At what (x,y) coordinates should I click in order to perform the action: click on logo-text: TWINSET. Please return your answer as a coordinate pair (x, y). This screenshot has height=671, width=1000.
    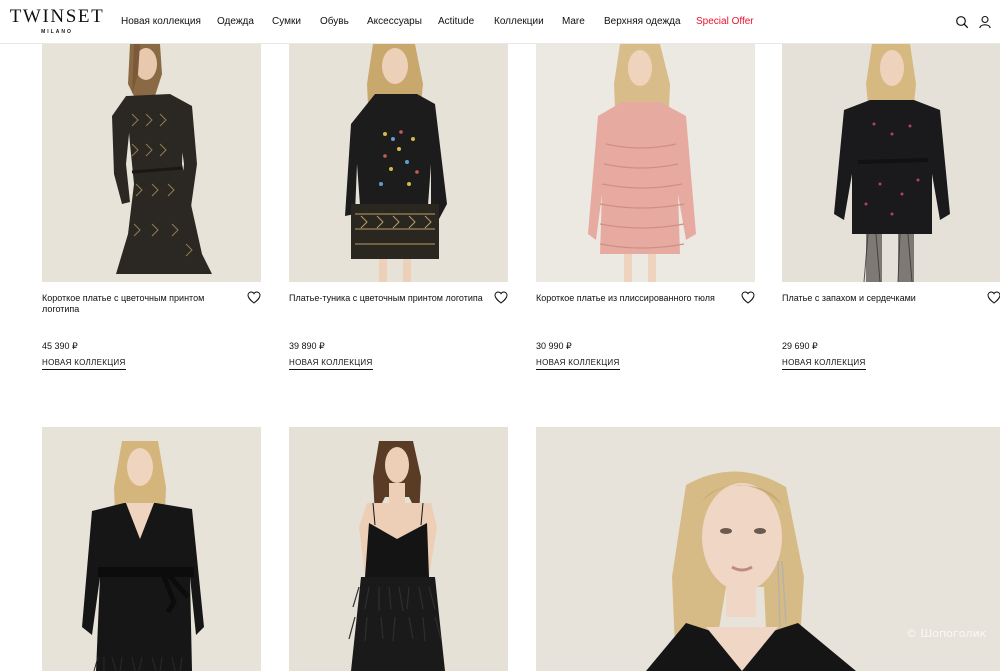
    Looking at the image, I should click on (57, 16).